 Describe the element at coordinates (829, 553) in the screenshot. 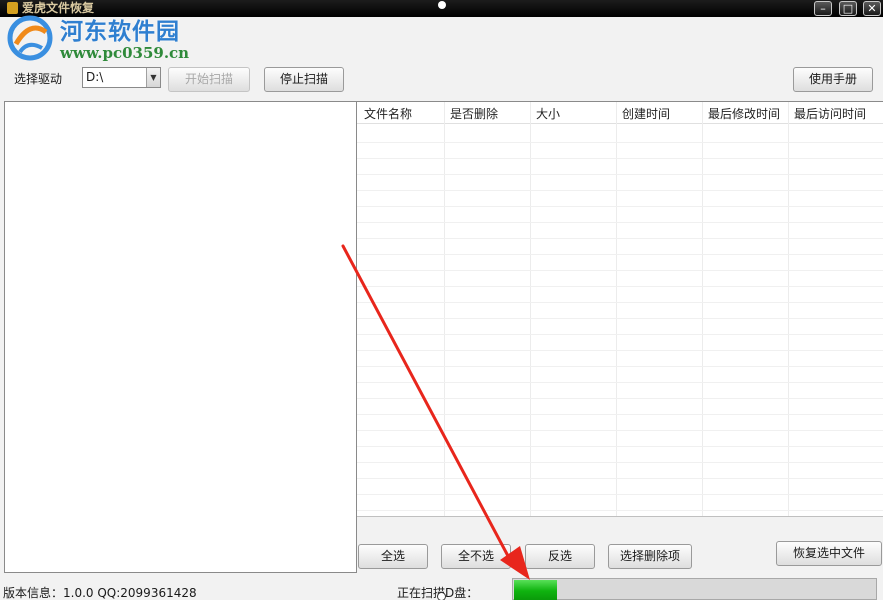

I see `recover-selected-button: 恢复选中文件` at that location.